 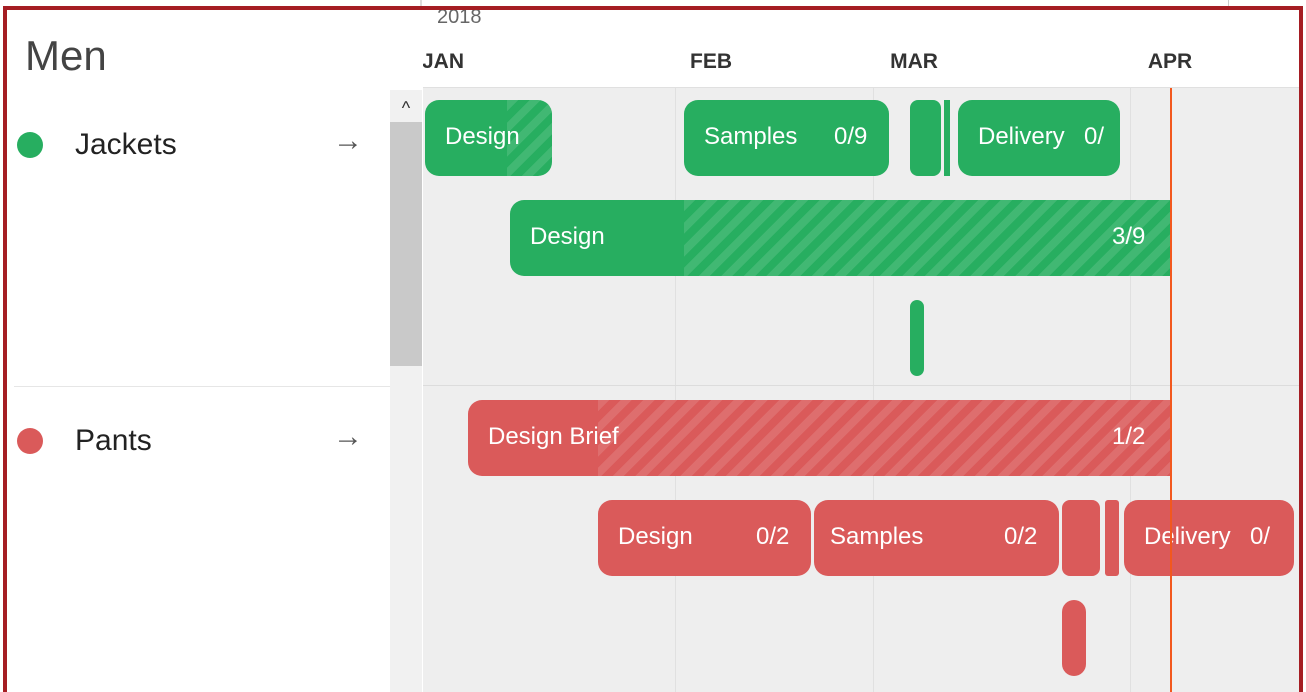 I want to click on category-row-jackets: Jackets →, so click(x=198, y=148).